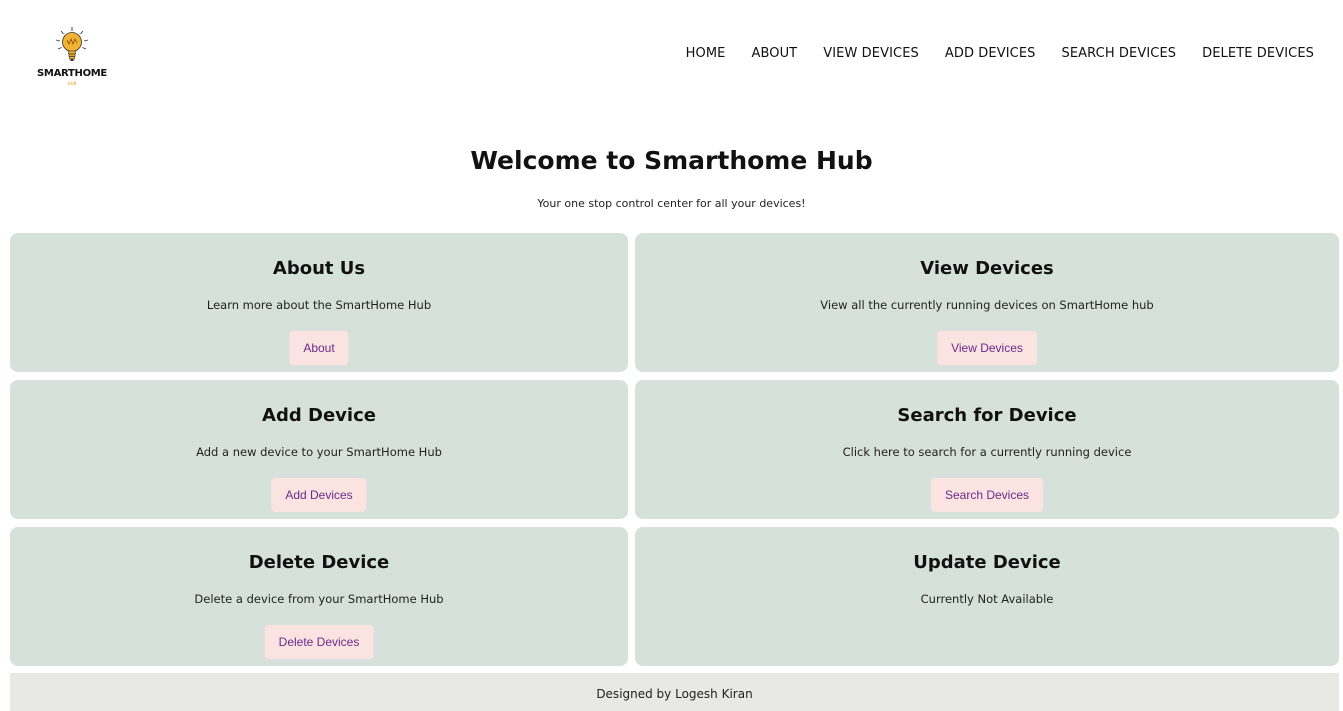 Image resolution: width=1343 pixels, height=711 pixels. I want to click on add-devices-button: Add Devices, so click(319, 495).